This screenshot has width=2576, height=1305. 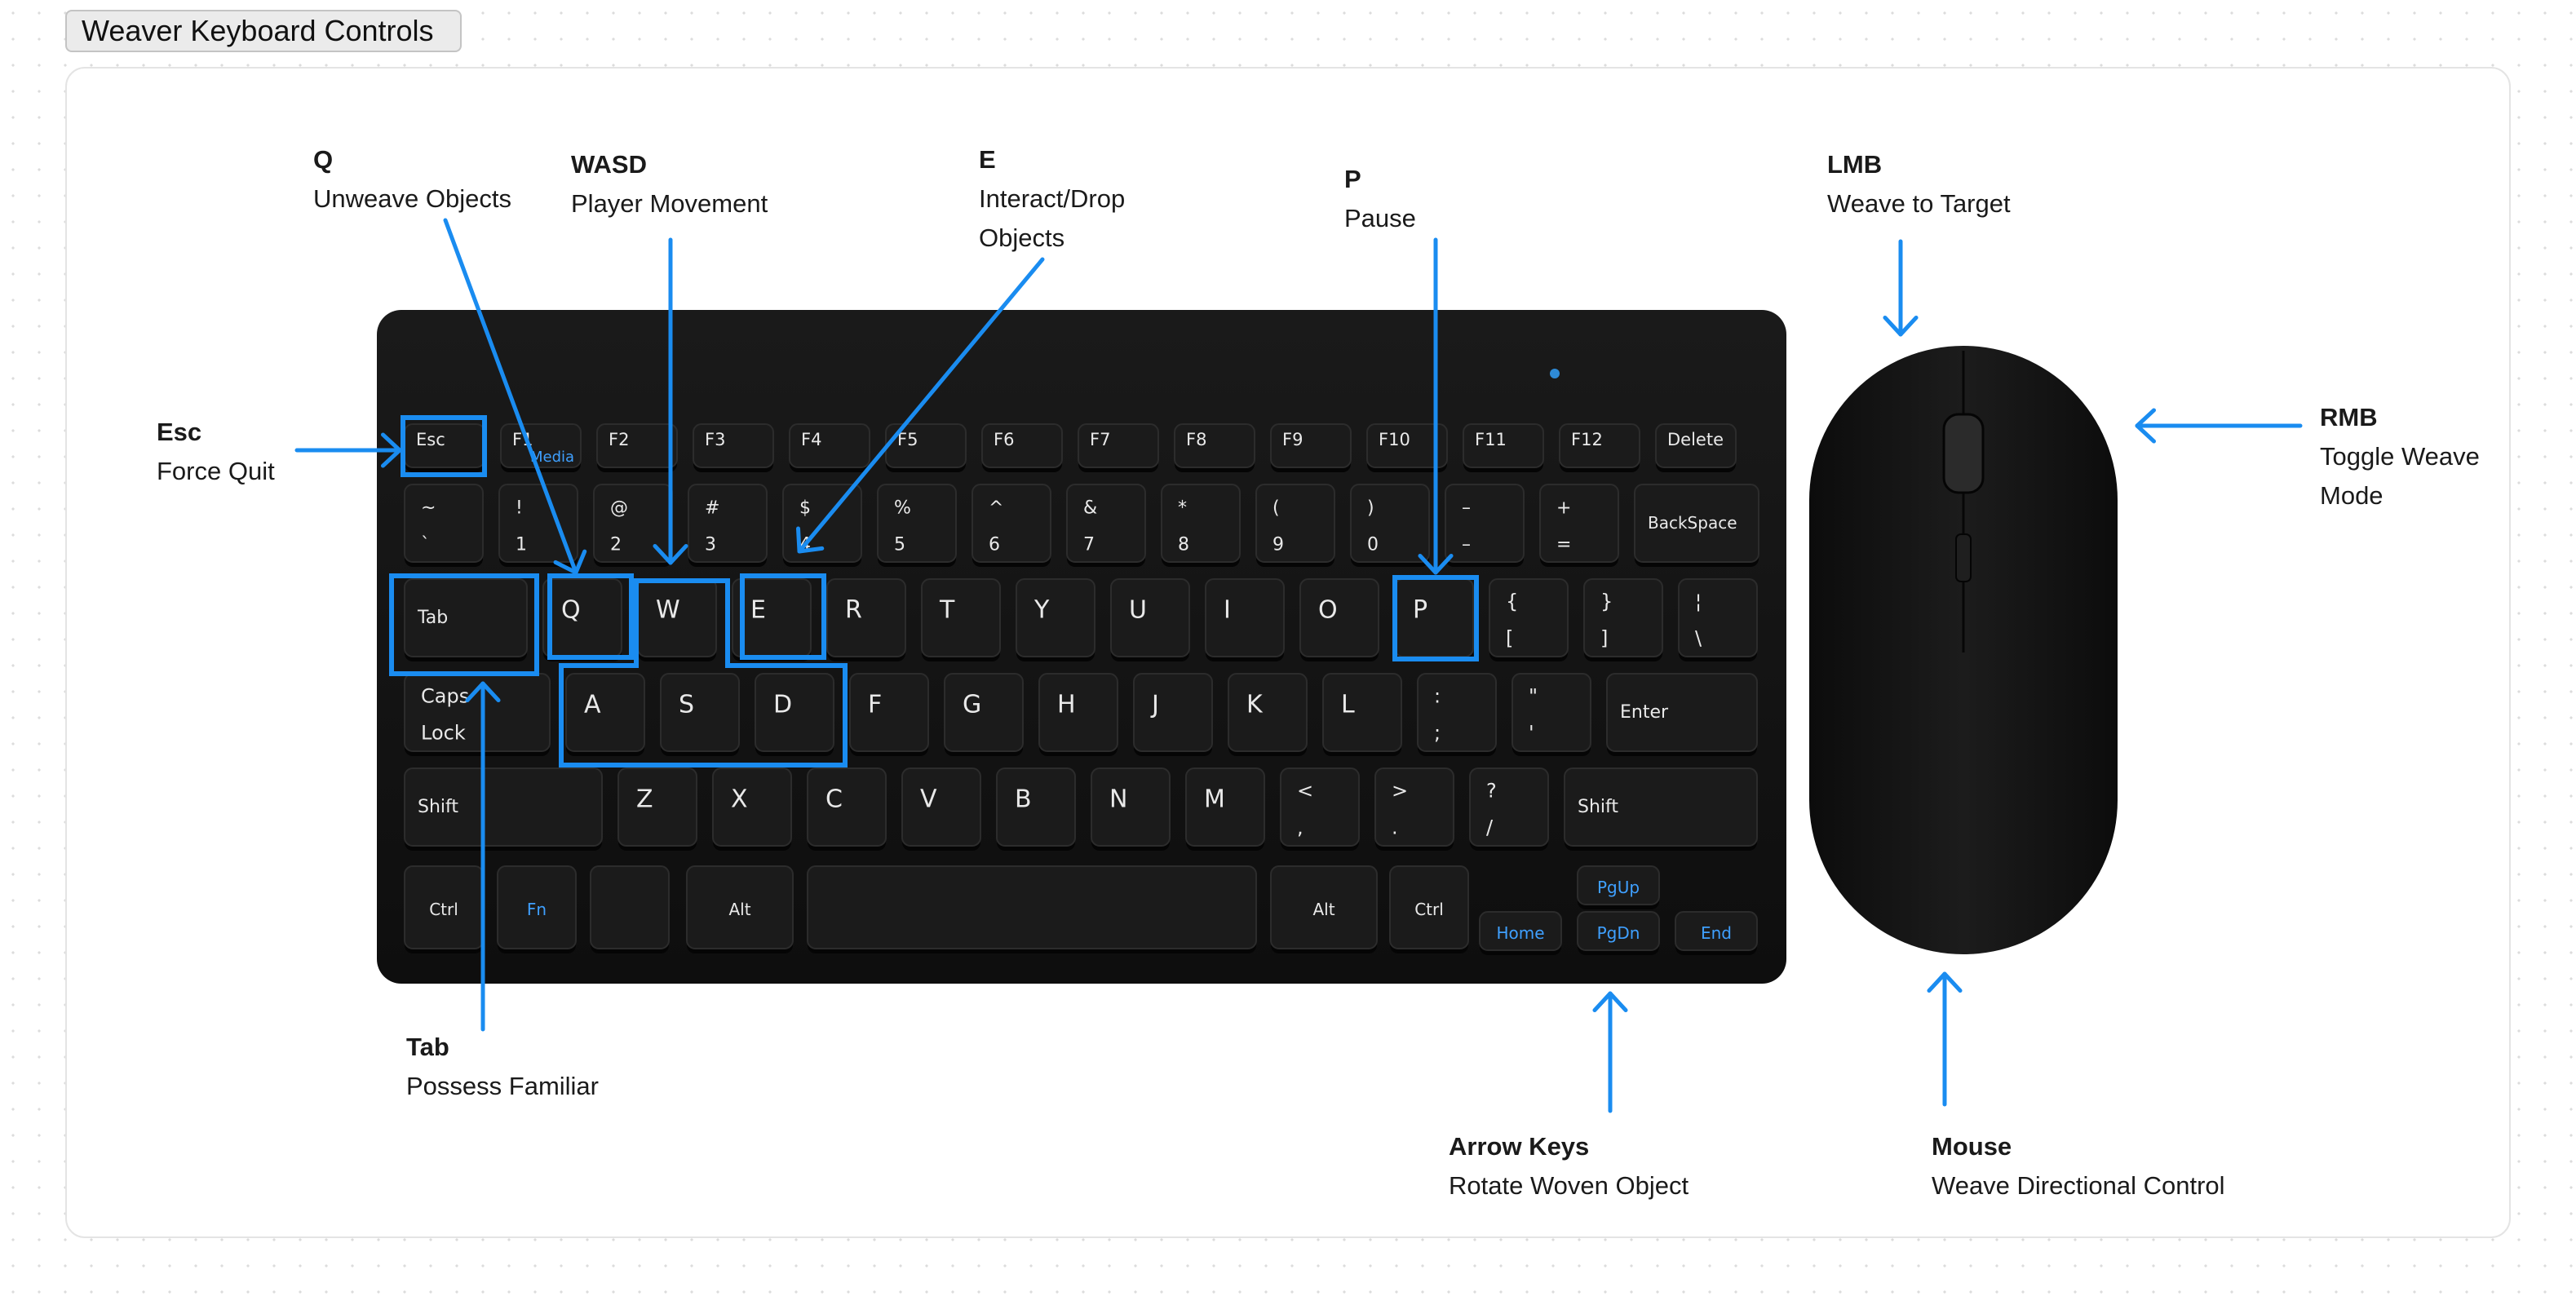 What do you see at coordinates (1150, 619) in the screenshot?
I see `key-u: U` at bounding box center [1150, 619].